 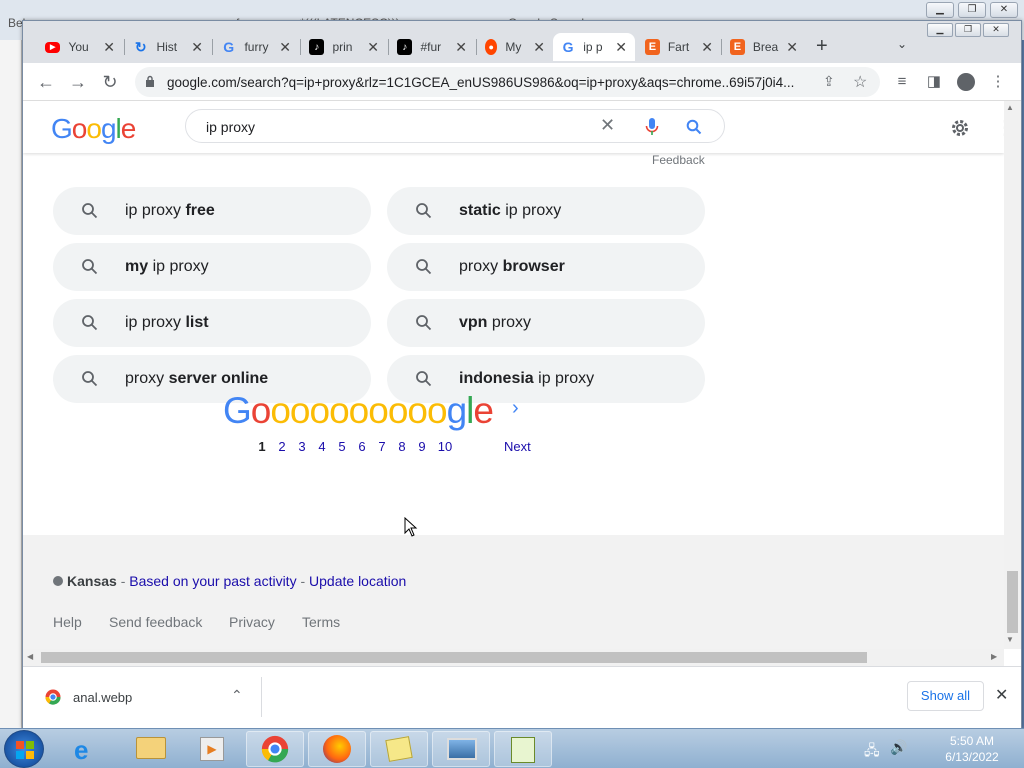 What do you see at coordinates (212, 211) in the screenshot?
I see `related-search-chip: ip proxy free` at bounding box center [212, 211].